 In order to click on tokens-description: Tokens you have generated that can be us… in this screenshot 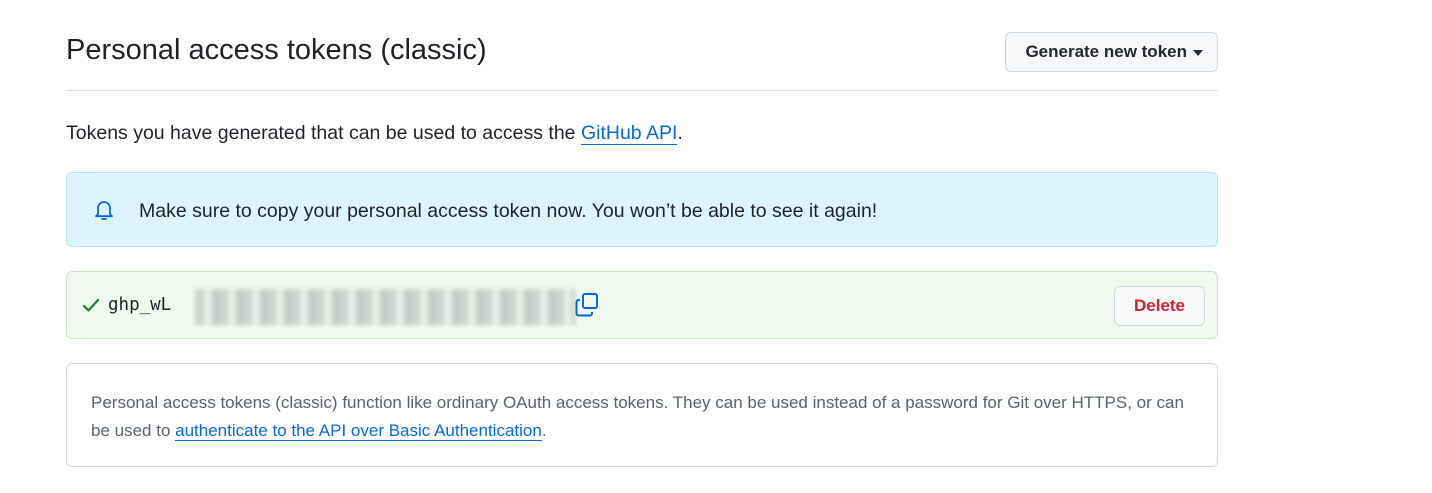, I will do `click(374, 133)`.